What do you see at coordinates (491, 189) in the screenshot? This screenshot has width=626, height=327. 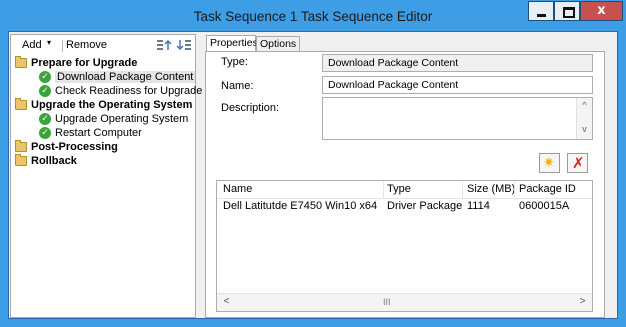 I see `column-header-size: Size (MB)` at bounding box center [491, 189].